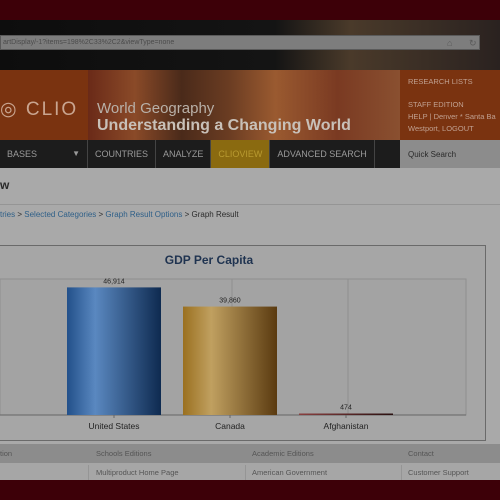 The height and width of the screenshot is (500, 500). What do you see at coordinates (156, 108) in the screenshot?
I see `banner-title: World Geography` at bounding box center [156, 108].